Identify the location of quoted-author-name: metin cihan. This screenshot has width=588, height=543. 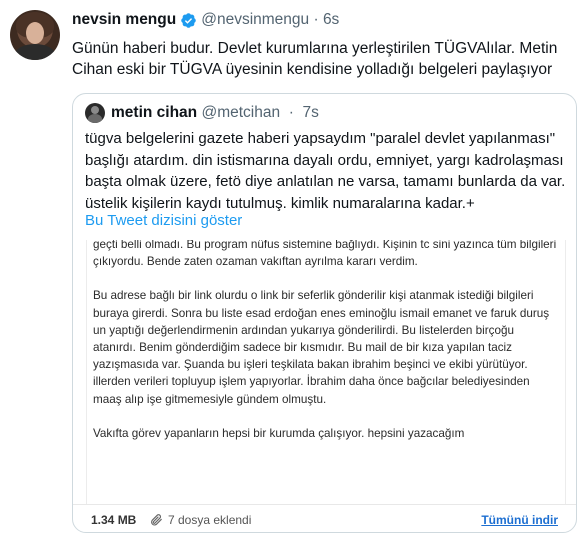
(154, 112).